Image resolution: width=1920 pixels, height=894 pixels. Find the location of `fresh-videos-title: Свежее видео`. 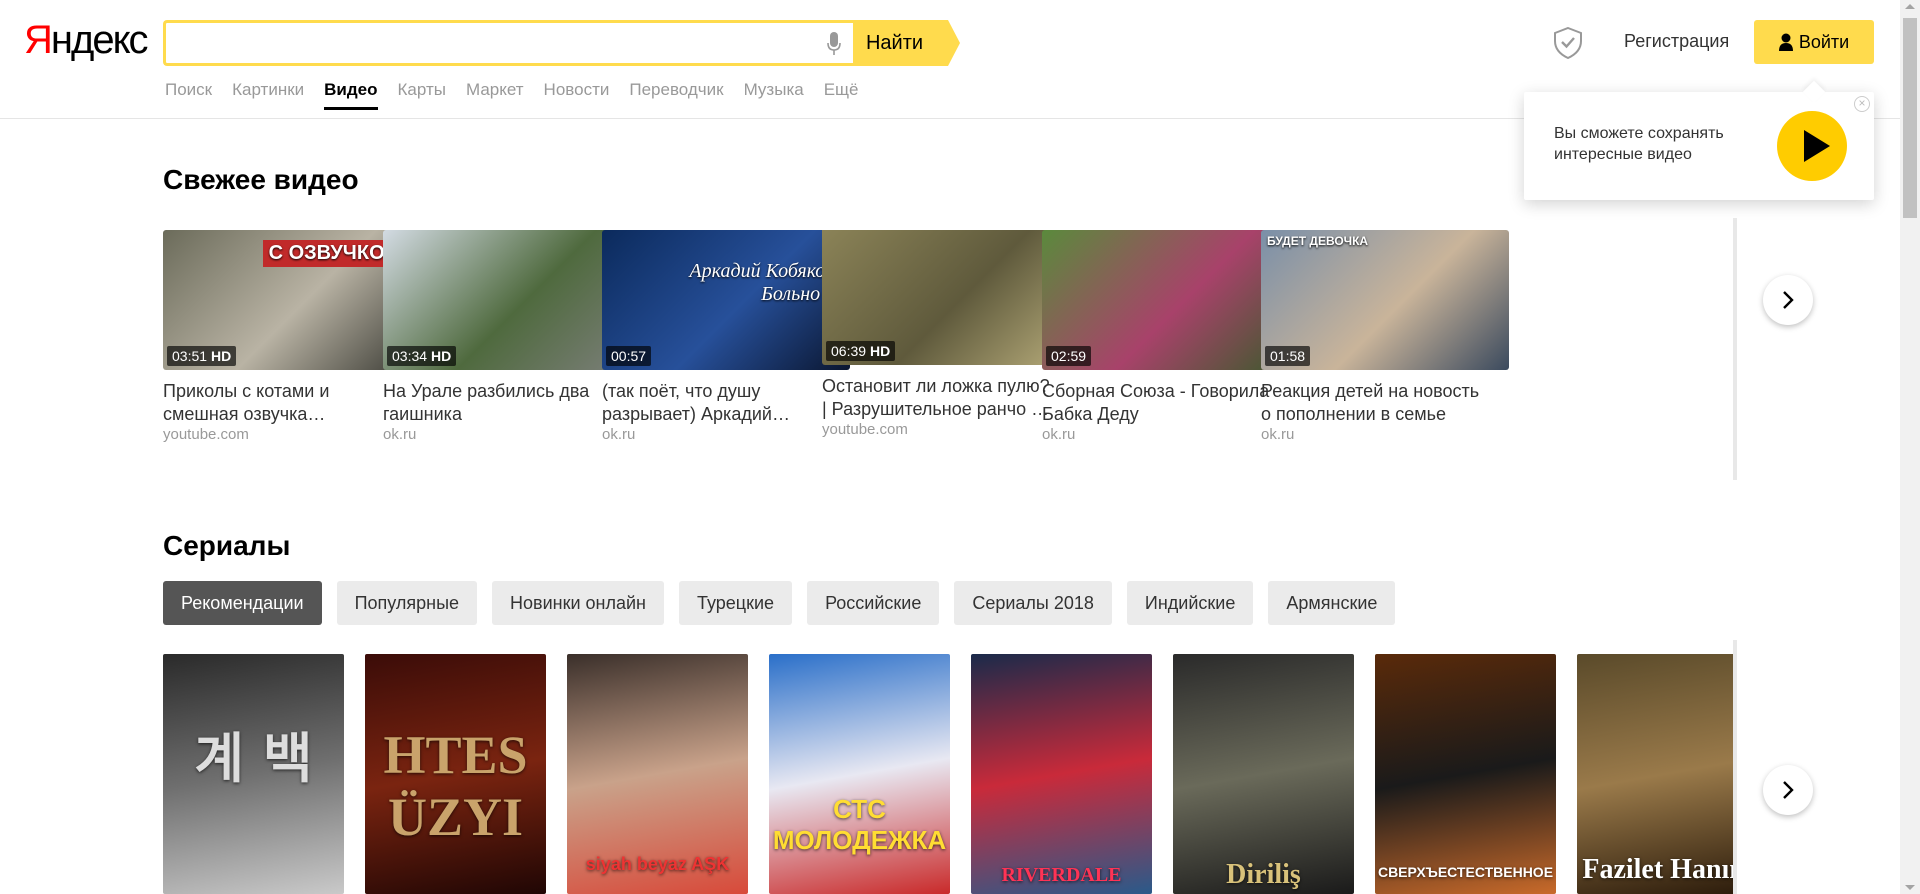

fresh-videos-title: Свежее видео is located at coordinates (261, 179).